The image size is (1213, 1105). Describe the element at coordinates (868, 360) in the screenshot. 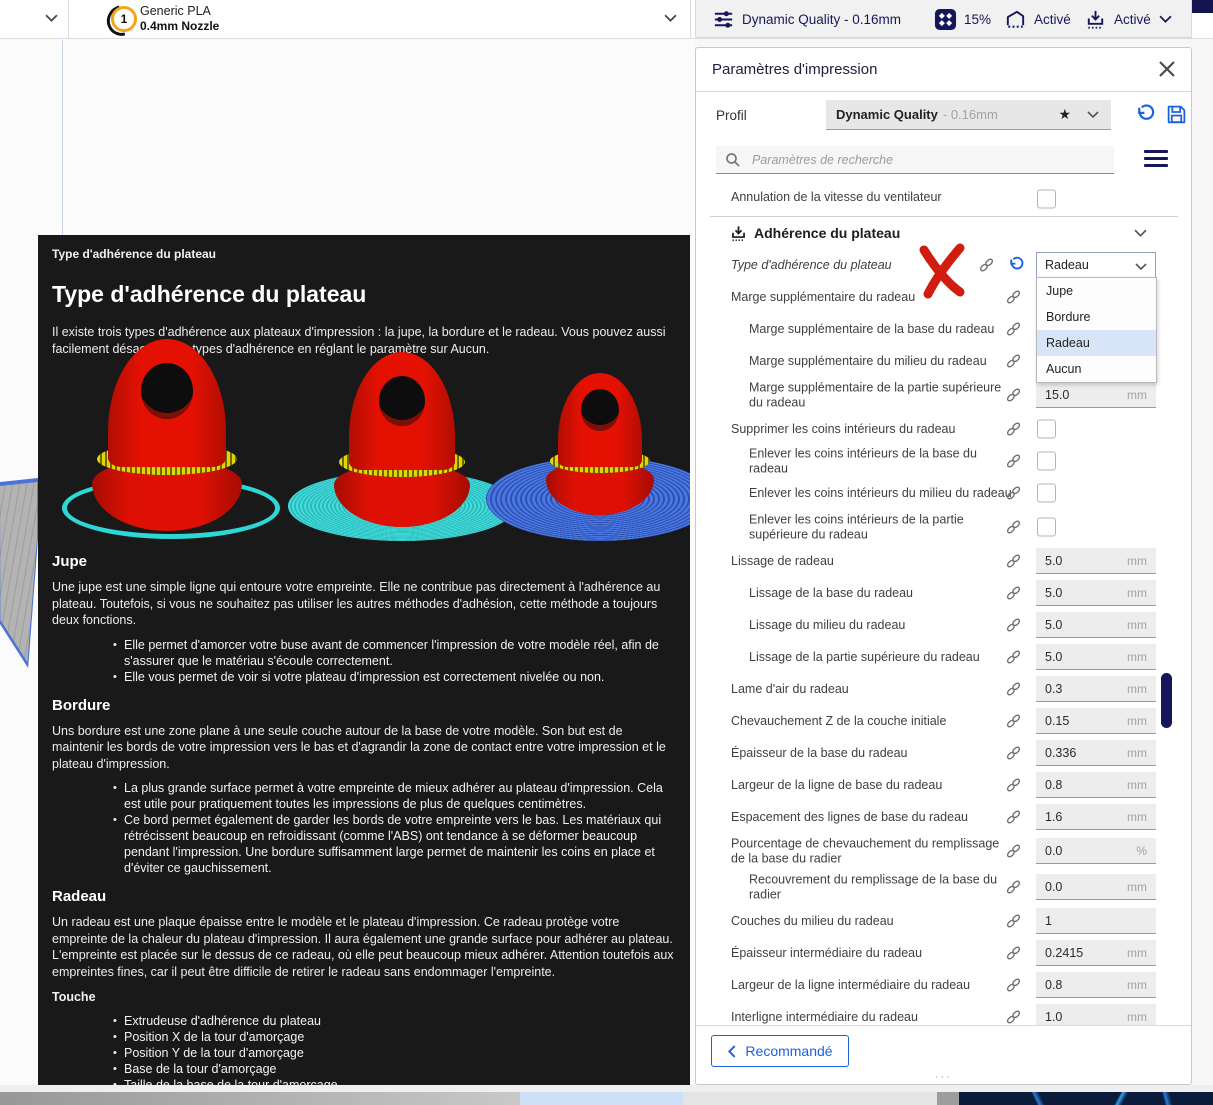

I see `setting-label: Marge supplémentaire du milieu du radeau` at that location.